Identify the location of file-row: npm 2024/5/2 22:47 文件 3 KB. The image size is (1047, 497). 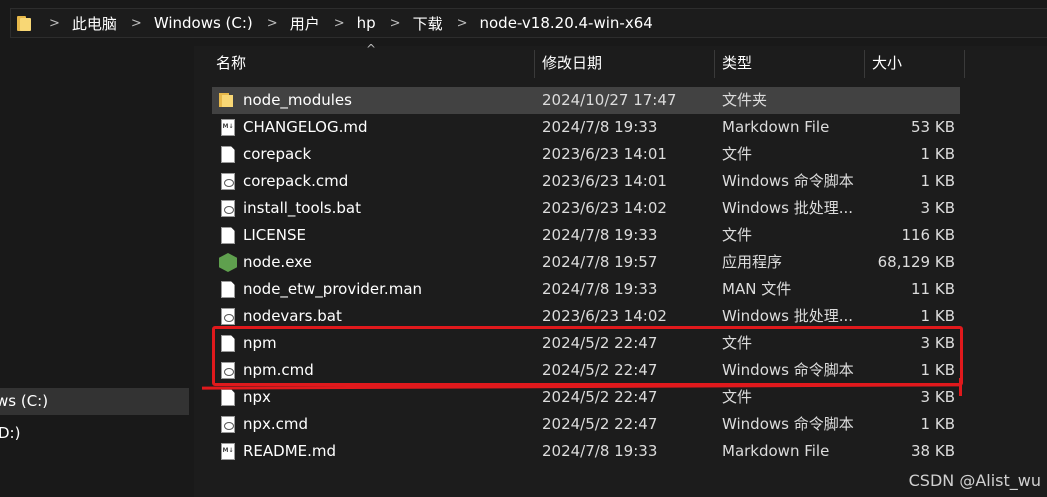
(586, 343).